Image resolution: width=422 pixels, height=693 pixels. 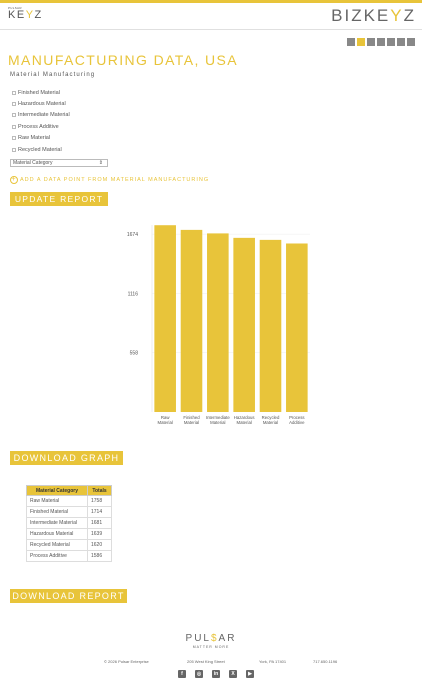 I want to click on bizkeyz-logo: BIZKEYZ, so click(x=373, y=16).